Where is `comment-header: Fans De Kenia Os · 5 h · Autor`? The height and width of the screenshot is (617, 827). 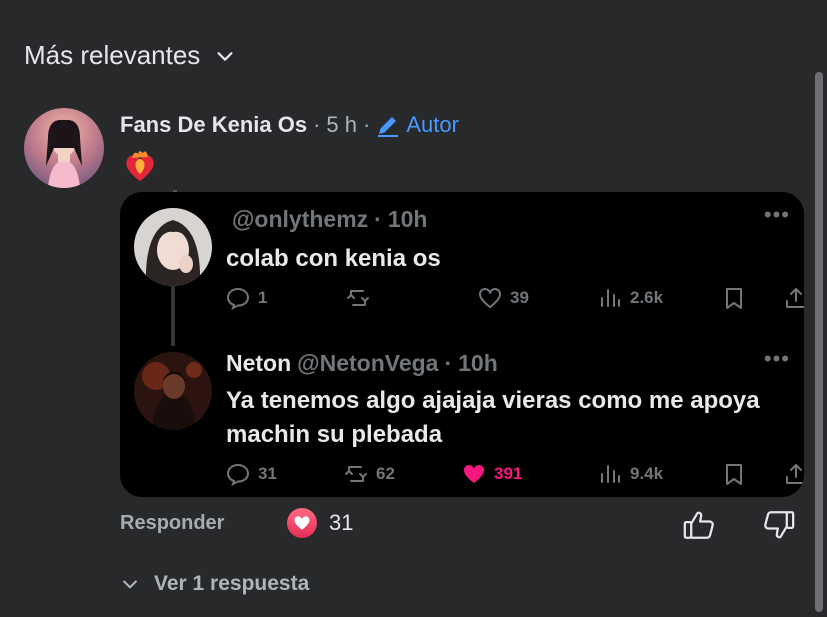 comment-header: Fans De Kenia Os · 5 h · Autor is located at coordinates (289, 125).